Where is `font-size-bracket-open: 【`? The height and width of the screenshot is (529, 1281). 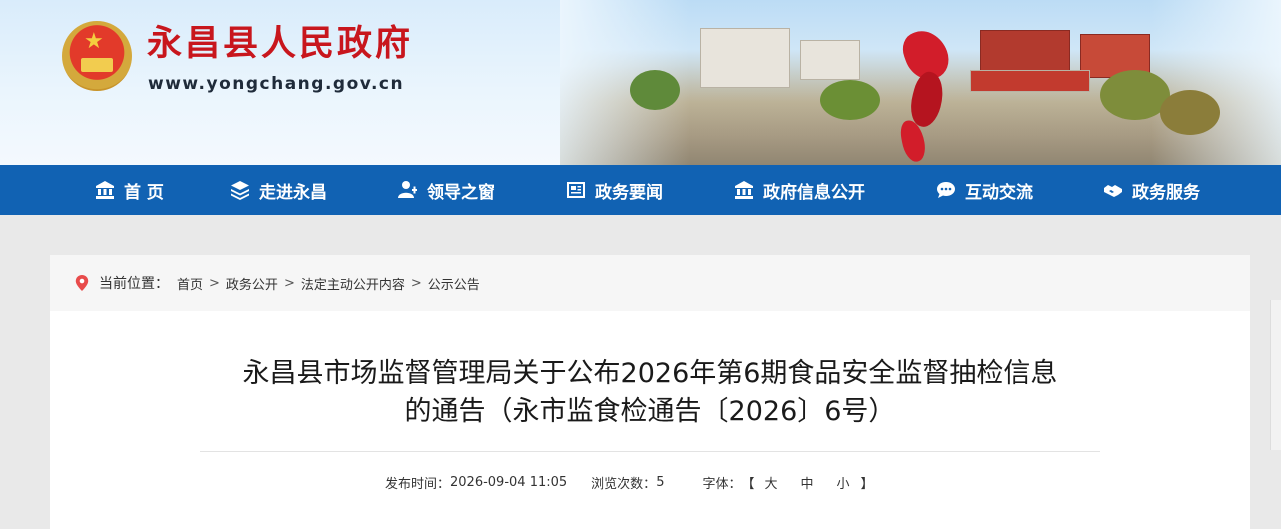
font-size-bracket-open: 【 is located at coordinates (748, 484).